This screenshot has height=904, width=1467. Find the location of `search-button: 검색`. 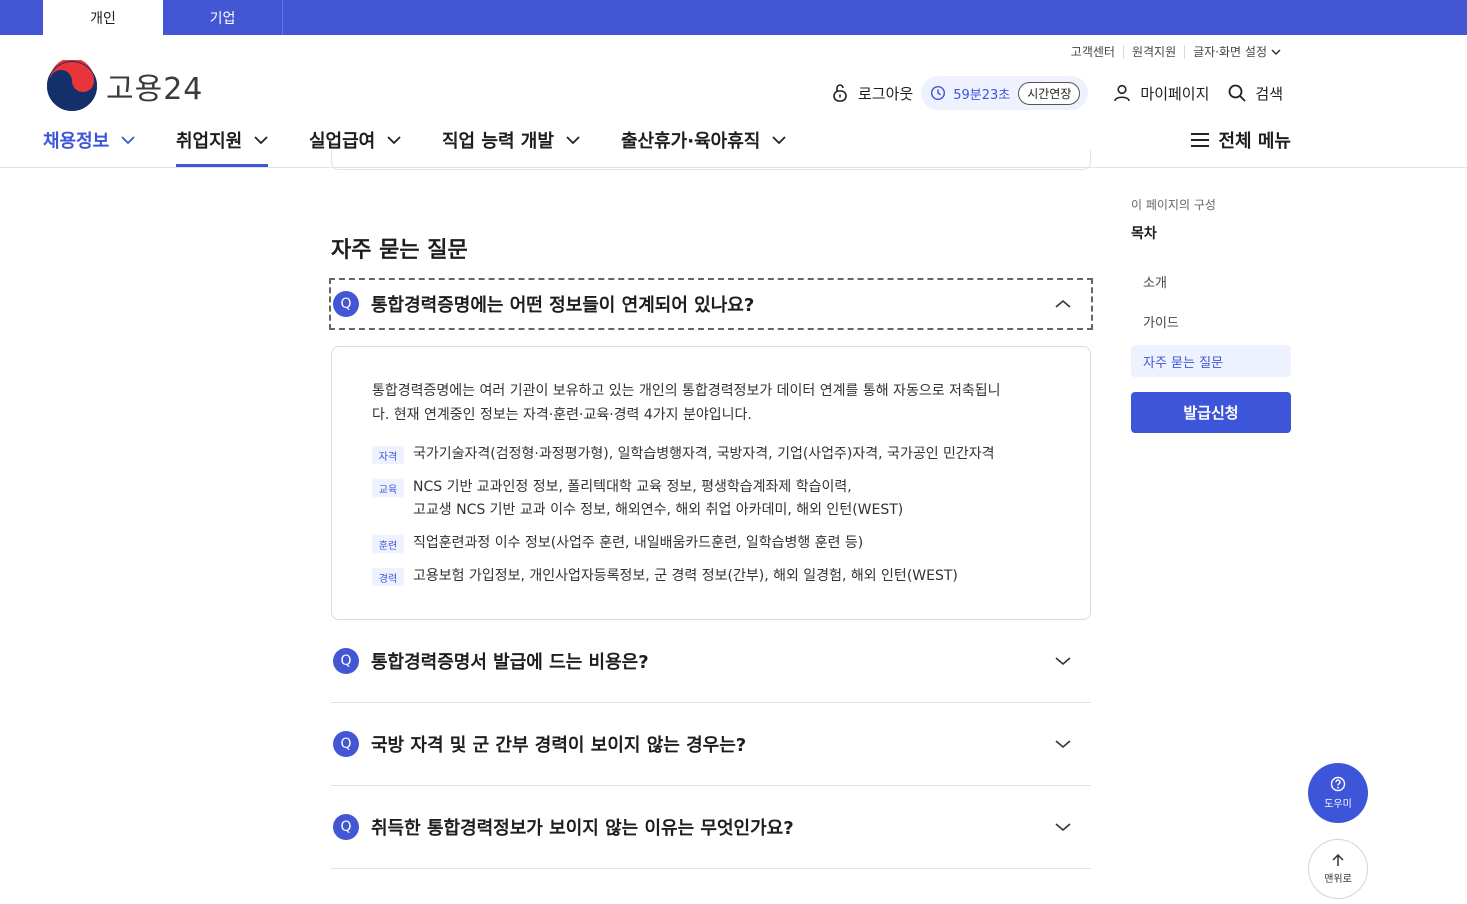

search-button: 검색 is located at coordinates (1255, 93).